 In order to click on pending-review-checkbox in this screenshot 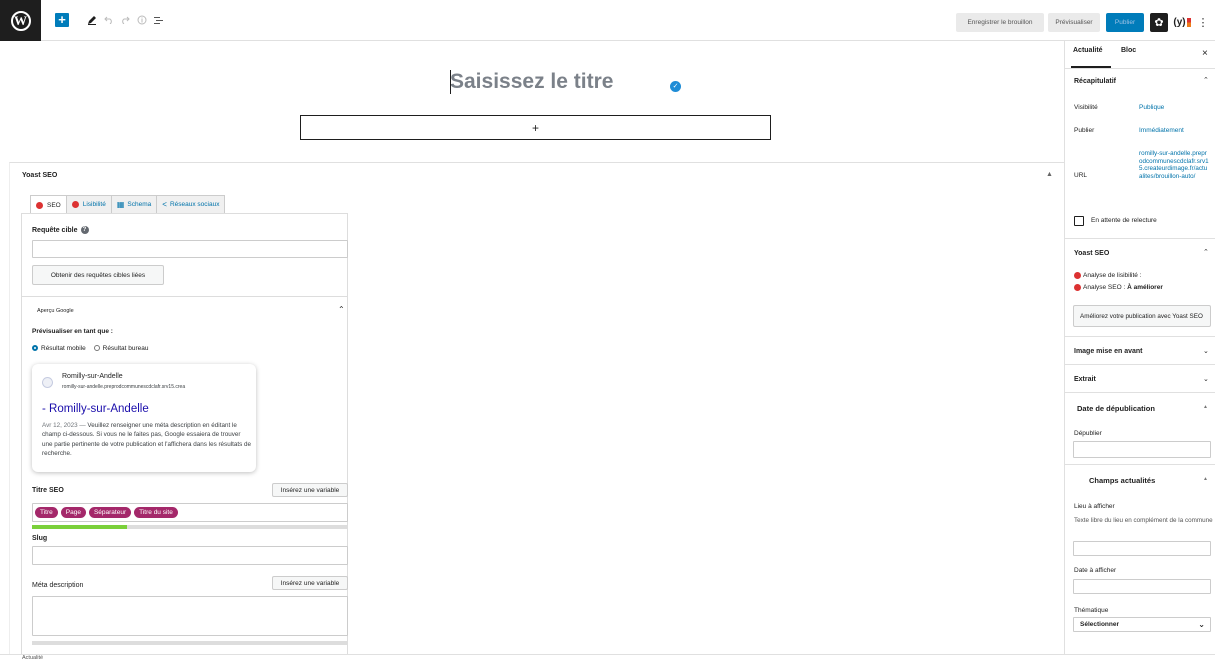, I will do `click(1079, 221)`.